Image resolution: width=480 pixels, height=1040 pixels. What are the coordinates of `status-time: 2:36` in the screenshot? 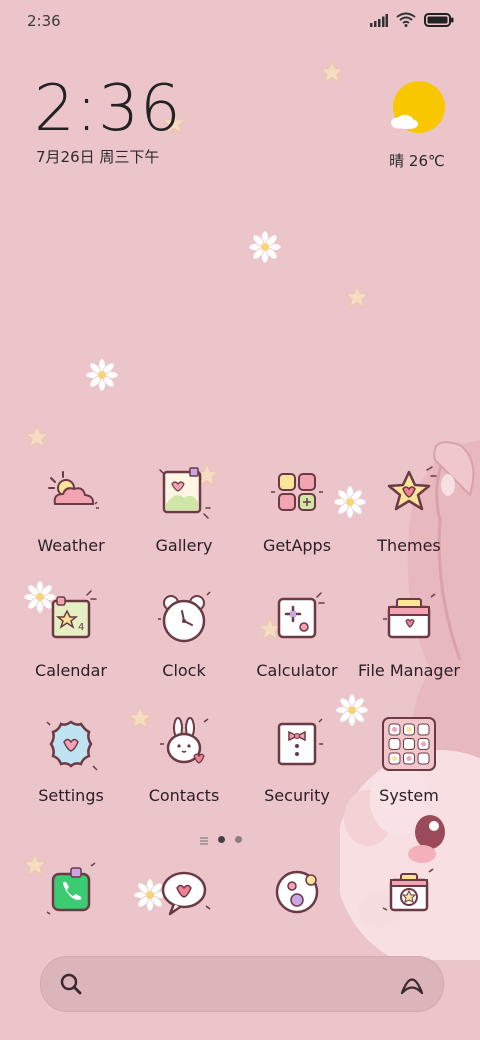 It's located at (44, 21).